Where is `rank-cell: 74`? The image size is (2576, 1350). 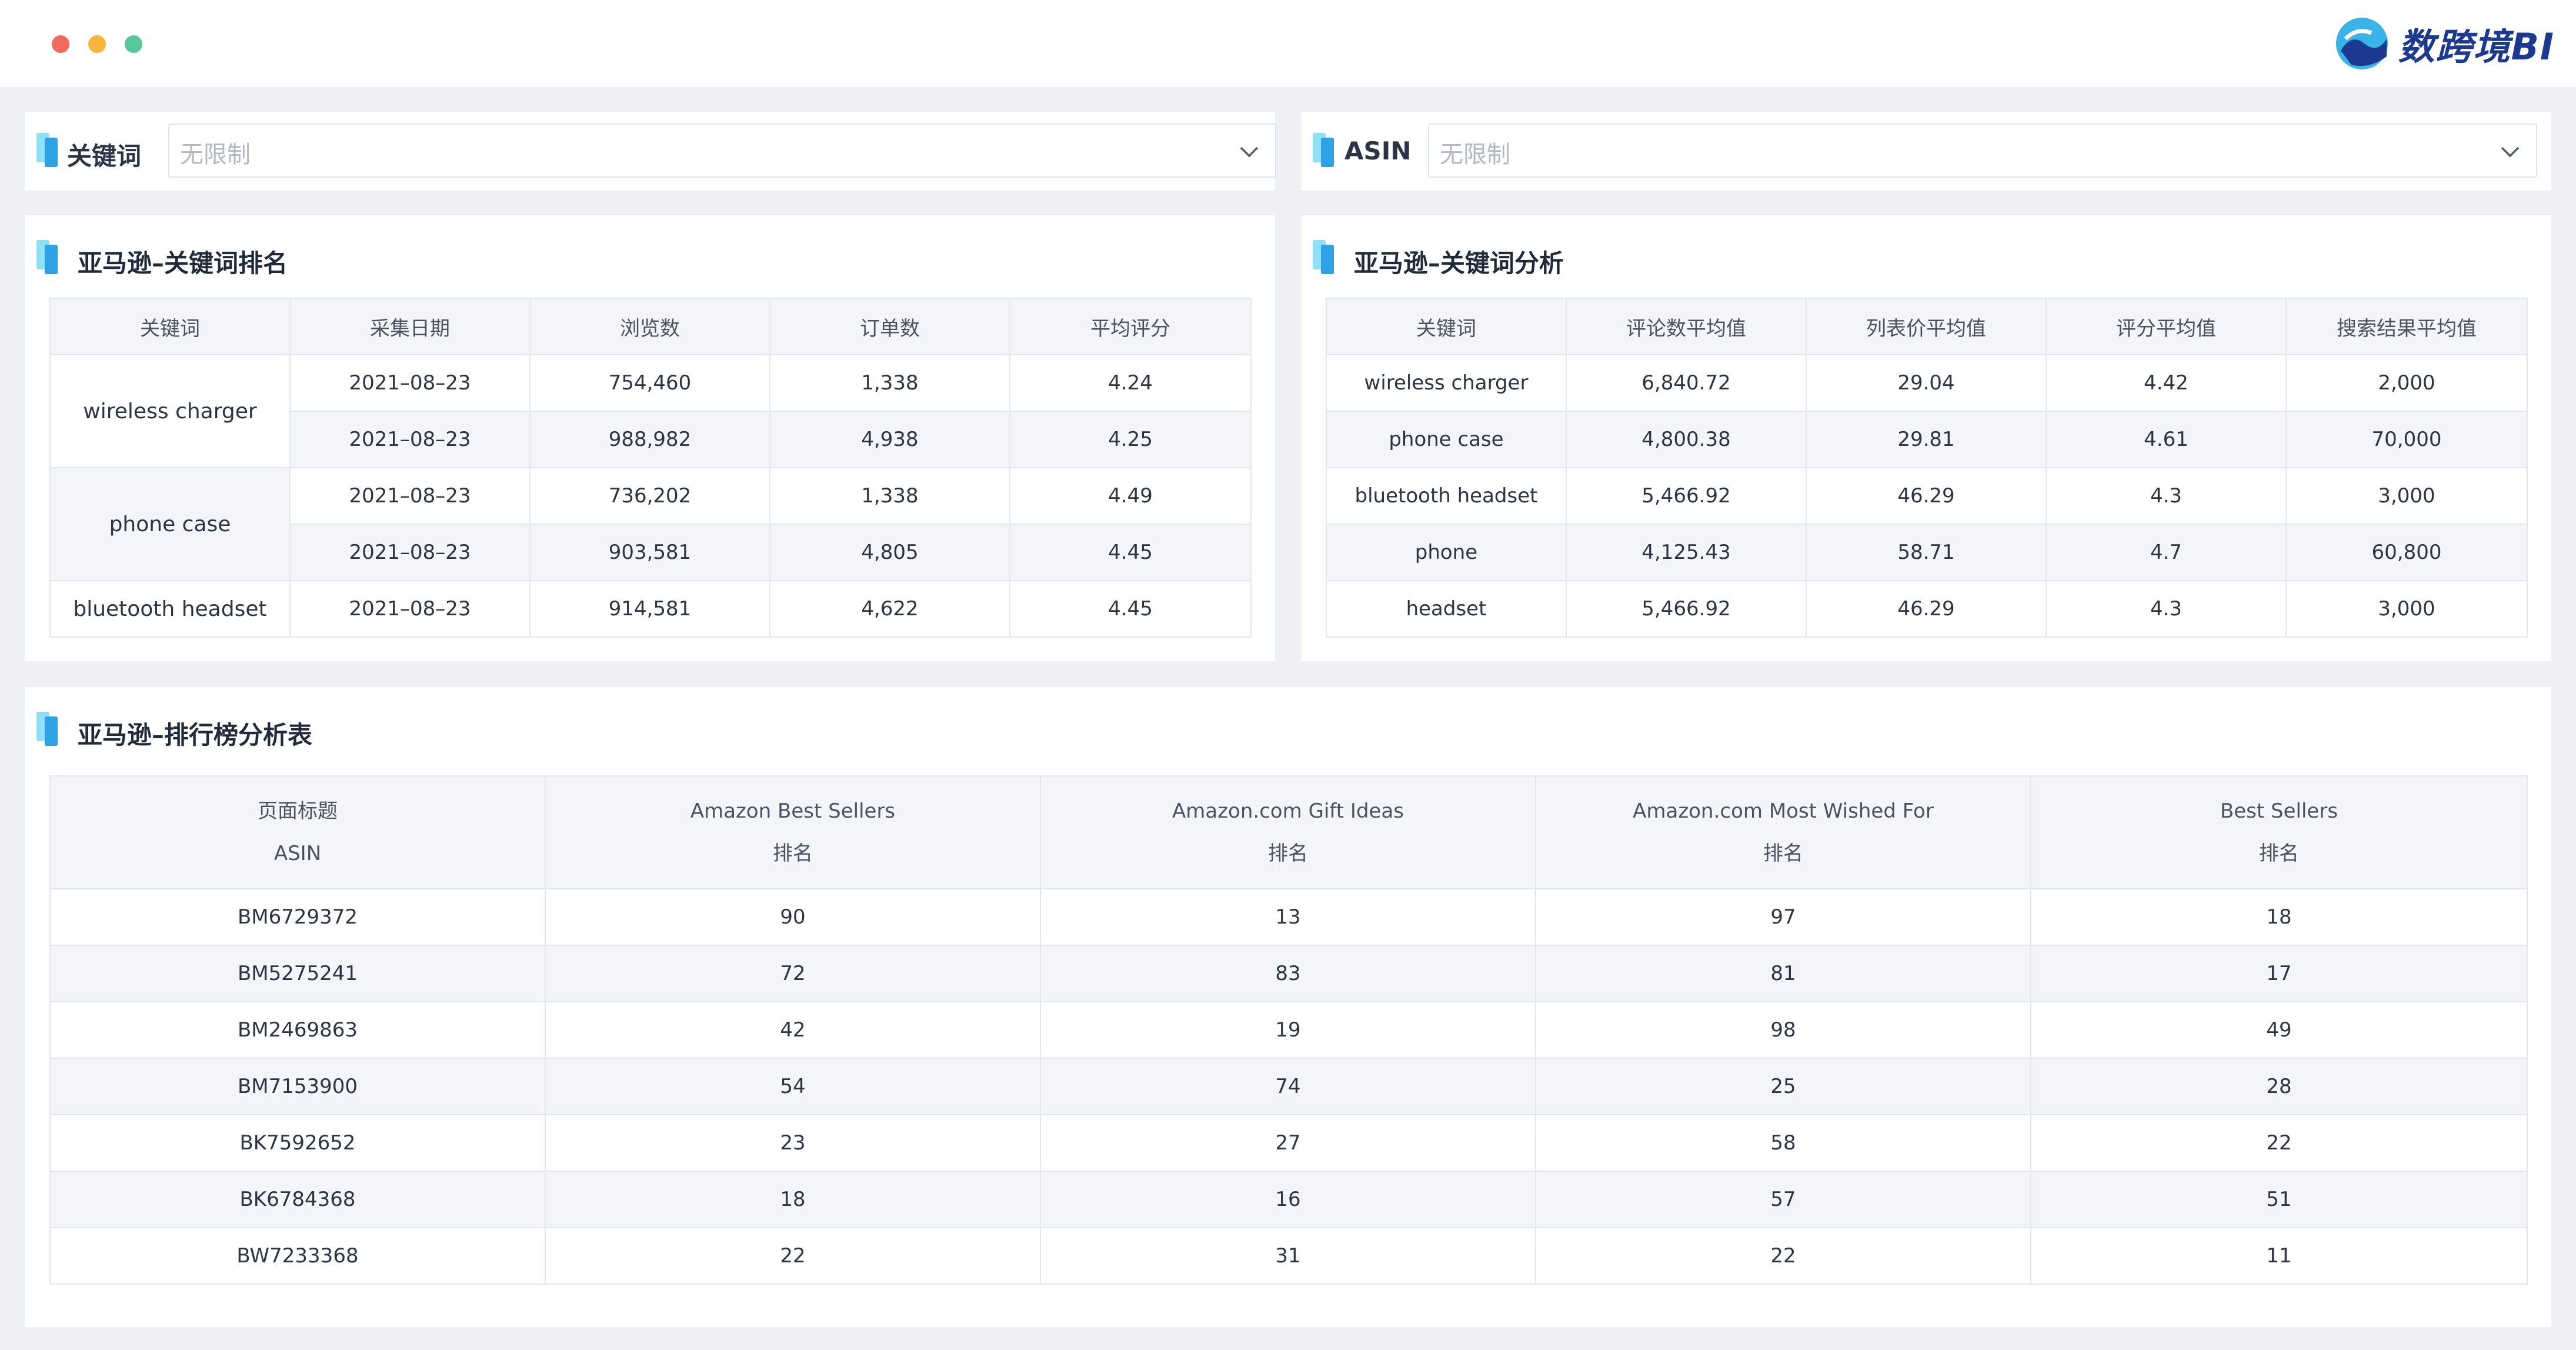
rank-cell: 74 is located at coordinates (1288, 1086).